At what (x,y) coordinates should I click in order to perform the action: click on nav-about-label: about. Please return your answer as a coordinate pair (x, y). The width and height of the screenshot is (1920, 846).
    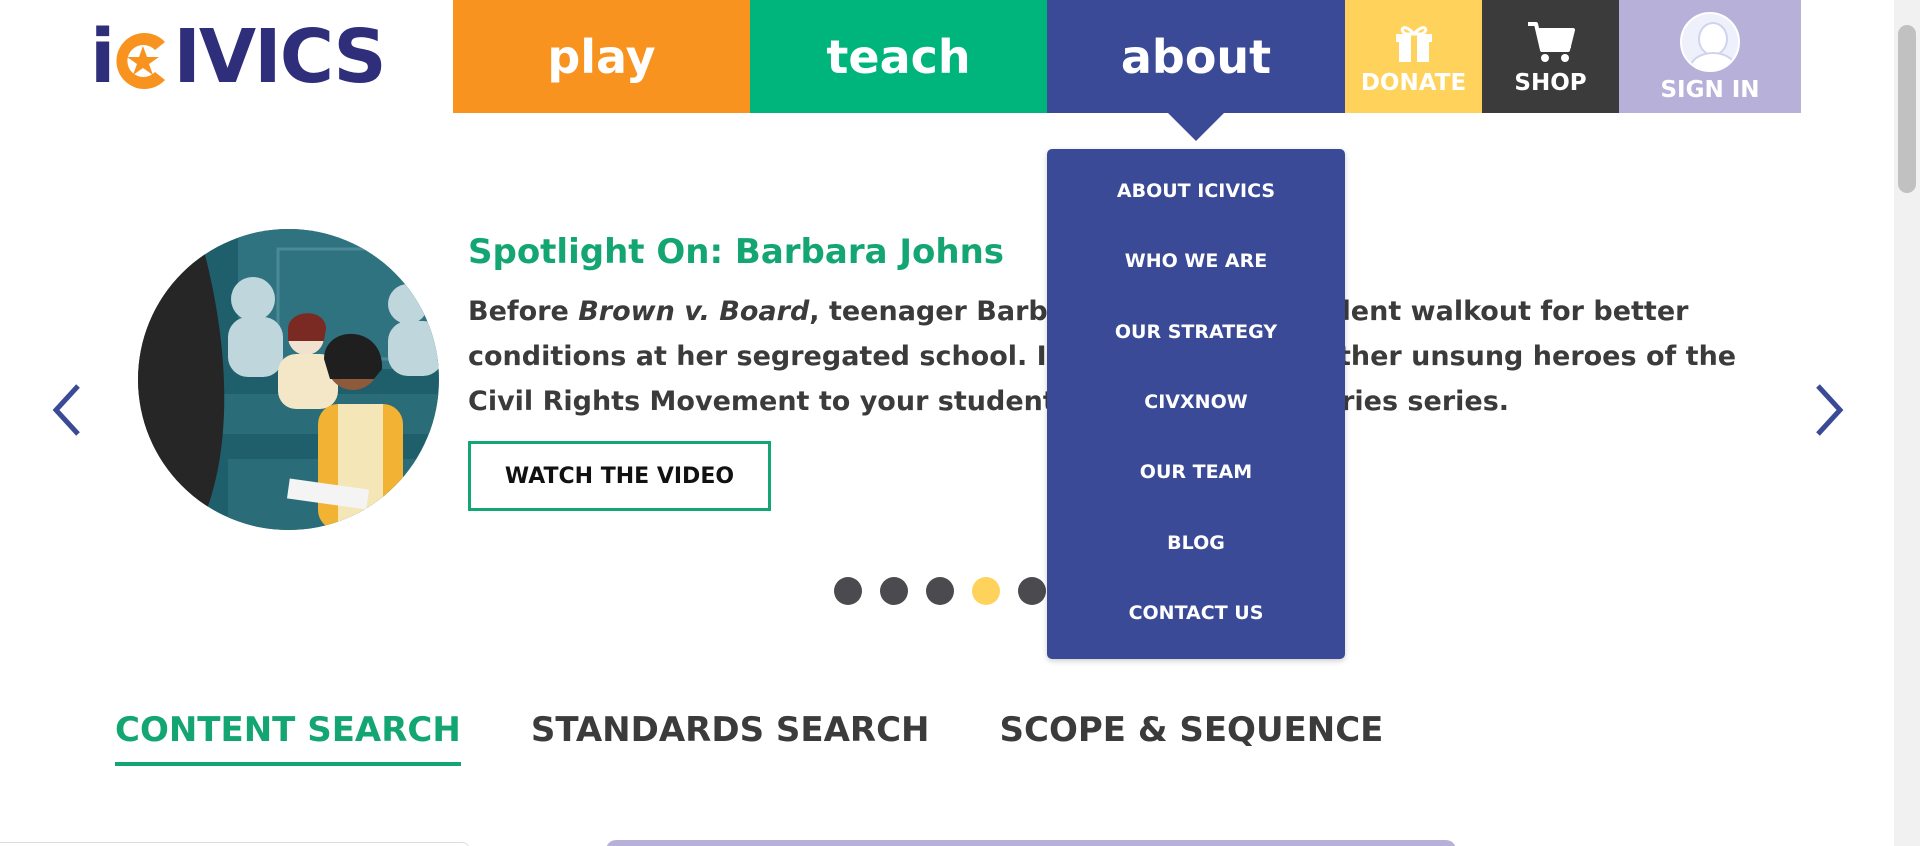
    Looking at the image, I should click on (1196, 56).